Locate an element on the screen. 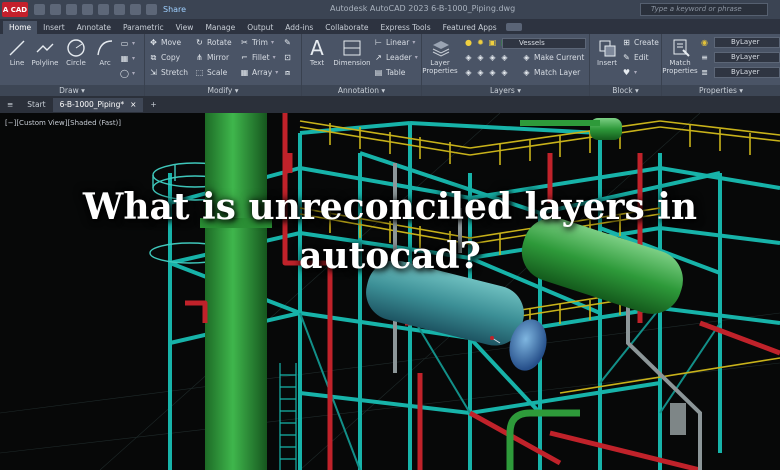  table-icon: ▤ is located at coordinates (378, 72).